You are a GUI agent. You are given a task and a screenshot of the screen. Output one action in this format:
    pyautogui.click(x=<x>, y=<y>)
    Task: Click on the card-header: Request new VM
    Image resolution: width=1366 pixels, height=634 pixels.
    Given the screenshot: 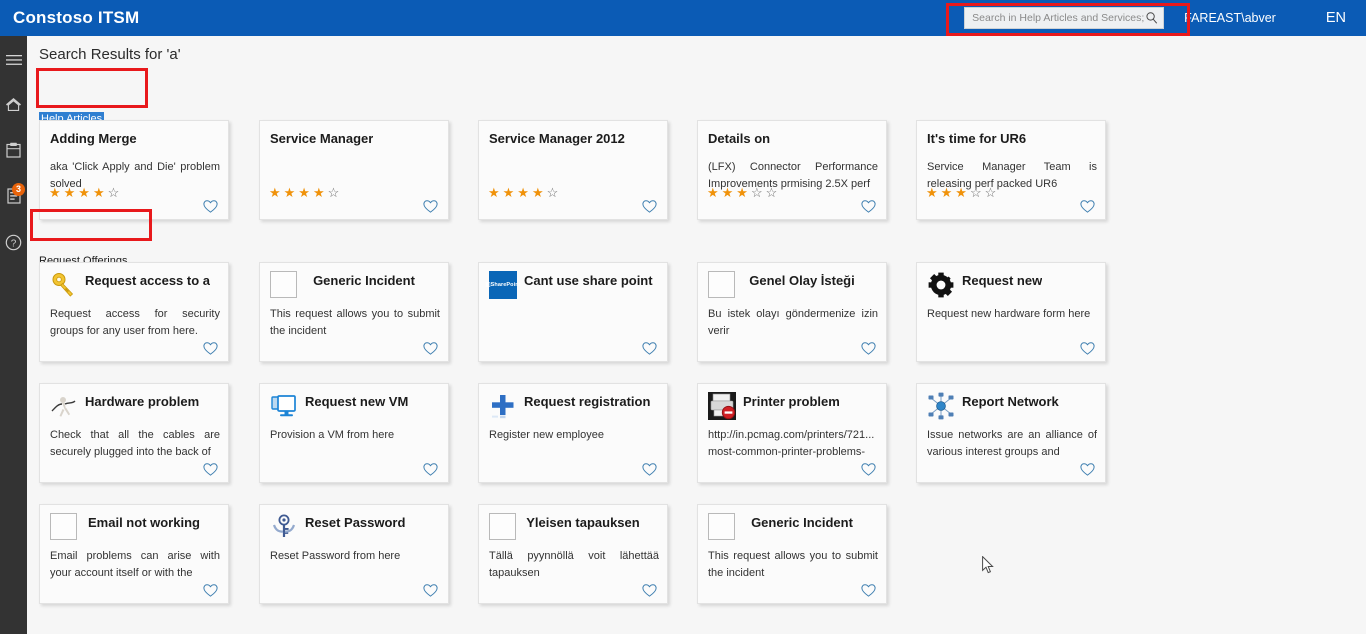 What is the action you would take?
    pyautogui.click(x=354, y=402)
    